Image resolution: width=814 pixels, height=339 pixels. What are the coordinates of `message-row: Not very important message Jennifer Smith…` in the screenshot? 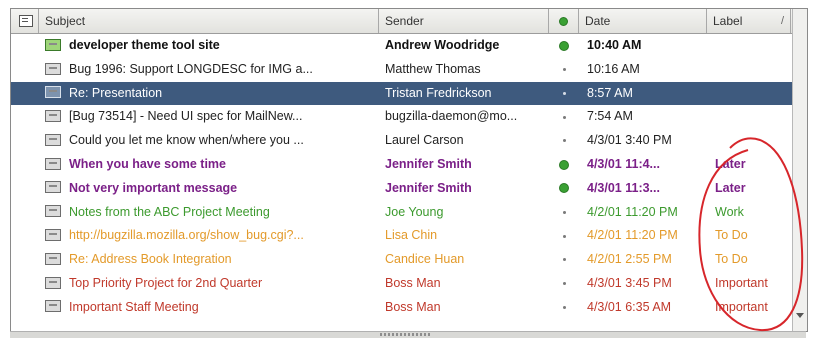 It's located at (409, 189).